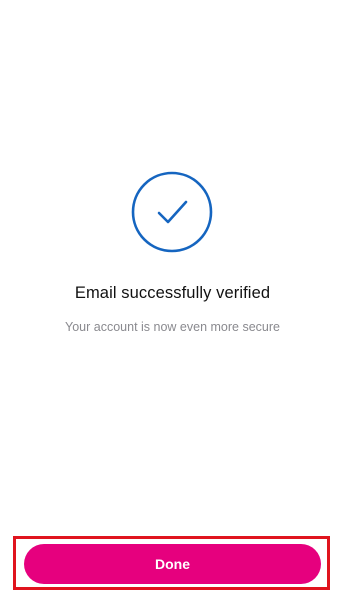 The width and height of the screenshot is (345, 600). Describe the element at coordinates (172, 564) in the screenshot. I see `done-button: Done` at that location.